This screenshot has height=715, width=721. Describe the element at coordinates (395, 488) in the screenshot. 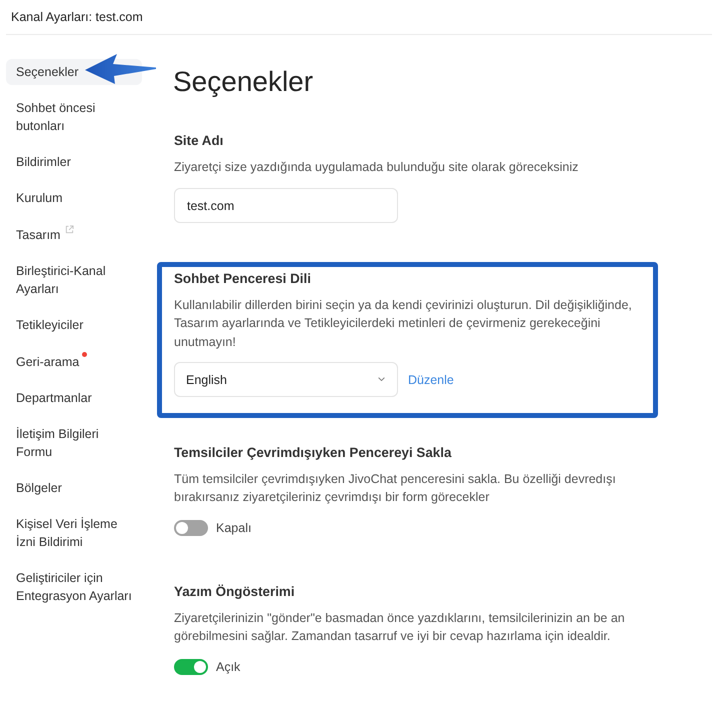

I see `section-description: Tüm temsilciler çevrimdışıyken JivoChat penceresini sakla. Bu özelliği devredışı bırakırsanız ziyaretçileriniz çevrimdışı bir form görecekler` at that location.